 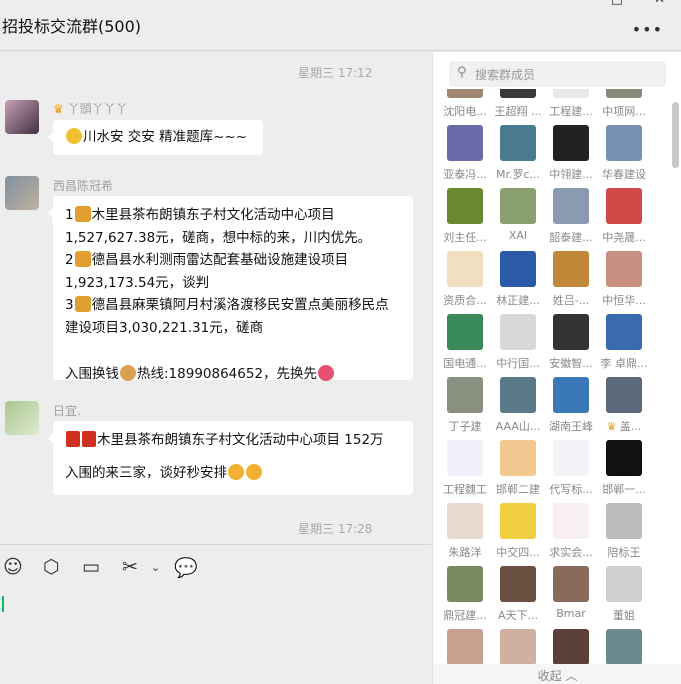 I want to click on member-name-text: XAI, so click(x=518, y=235).